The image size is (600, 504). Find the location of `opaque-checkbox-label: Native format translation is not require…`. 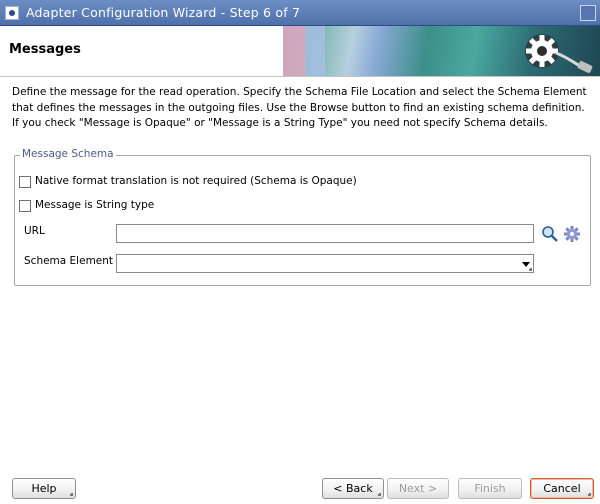

opaque-checkbox-label: Native format translation is not require… is located at coordinates (196, 181).